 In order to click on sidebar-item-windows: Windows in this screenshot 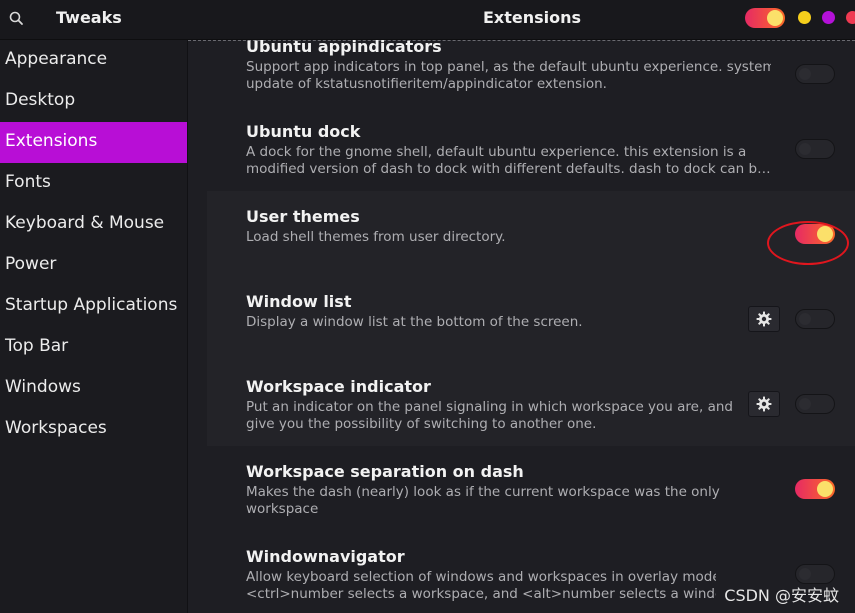, I will do `click(93, 388)`.